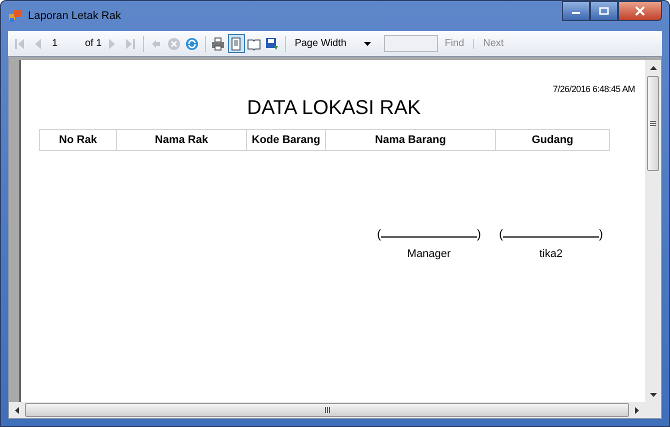 The image size is (670, 427). I want to click on column-header: No Rak, so click(78, 140).